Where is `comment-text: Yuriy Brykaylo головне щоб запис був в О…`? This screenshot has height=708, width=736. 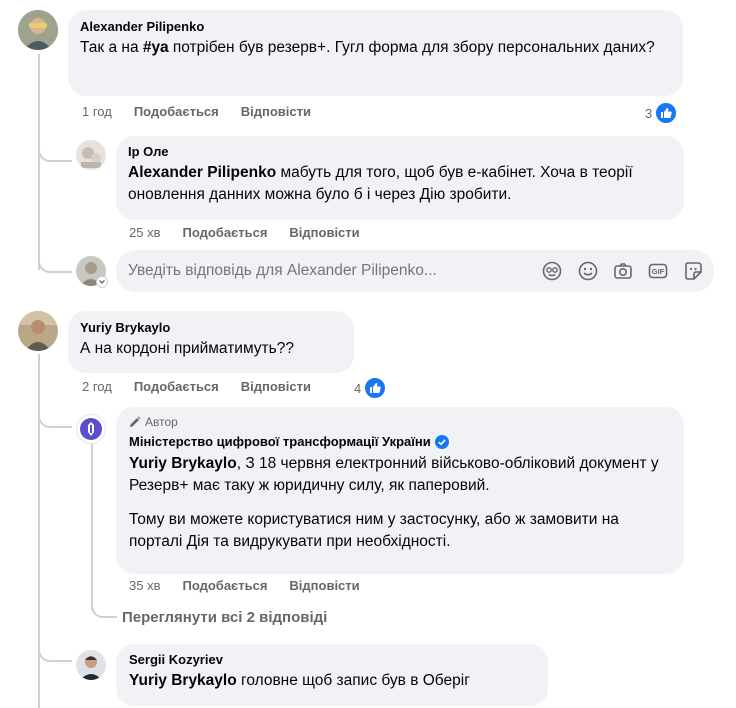 comment-text: Yuriy Brykaylo головне щоб запис був в О… is located at coordinates (299, 680).